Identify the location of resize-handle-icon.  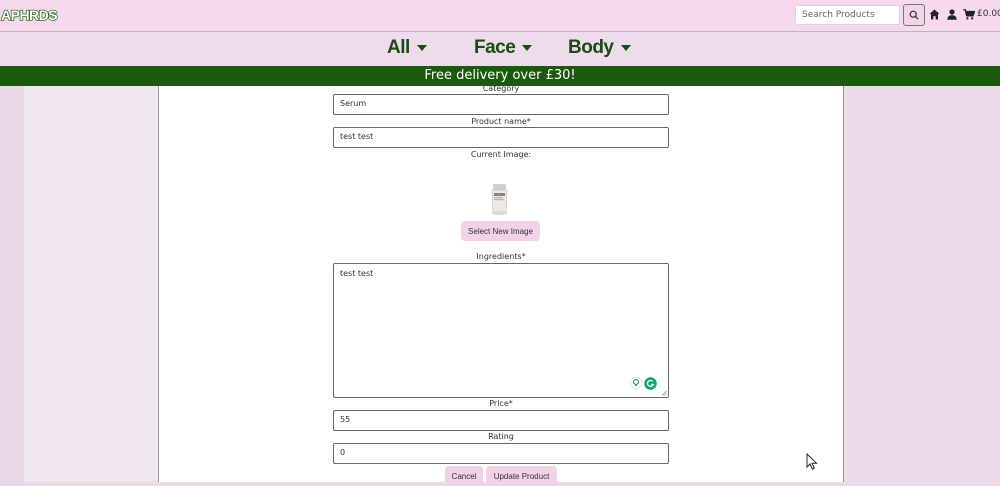
(664, 393).